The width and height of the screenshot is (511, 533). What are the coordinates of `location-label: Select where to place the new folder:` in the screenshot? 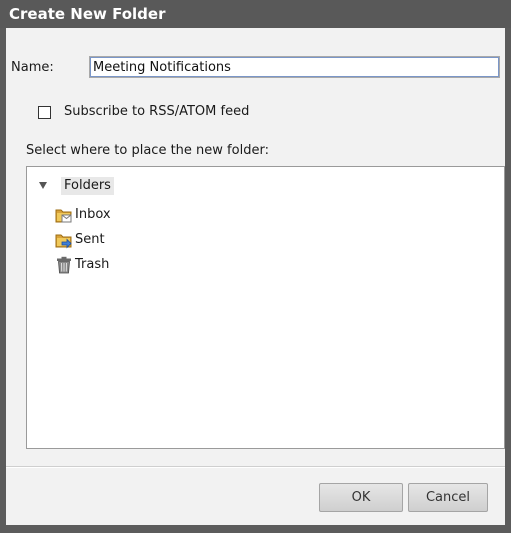 It's located at (147, 150).